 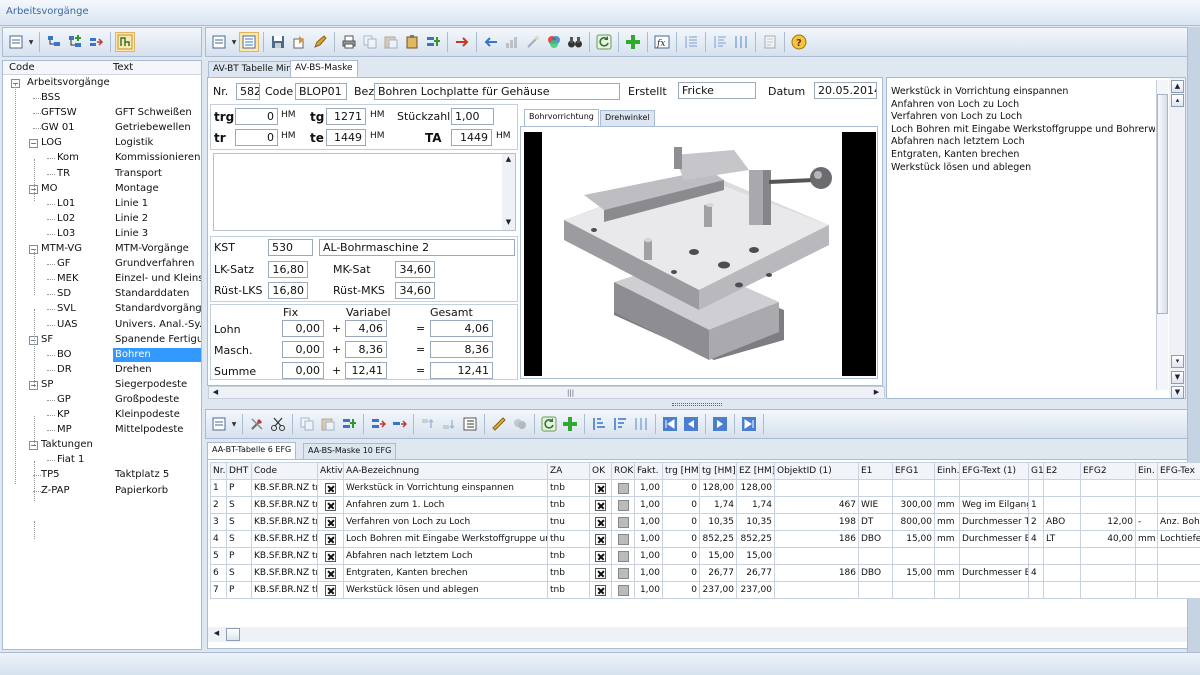 I want to click on grid-scroll-left-icon: ◀, so click(x=216, y=634).